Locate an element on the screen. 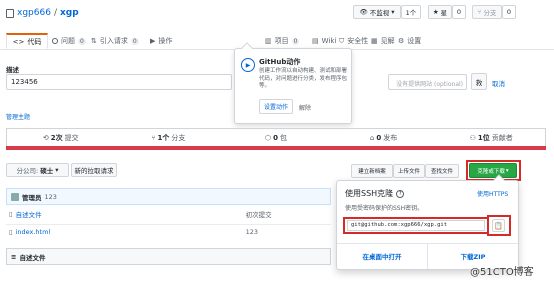  cancel-link: 取消 is located at coordinates (498, 83).